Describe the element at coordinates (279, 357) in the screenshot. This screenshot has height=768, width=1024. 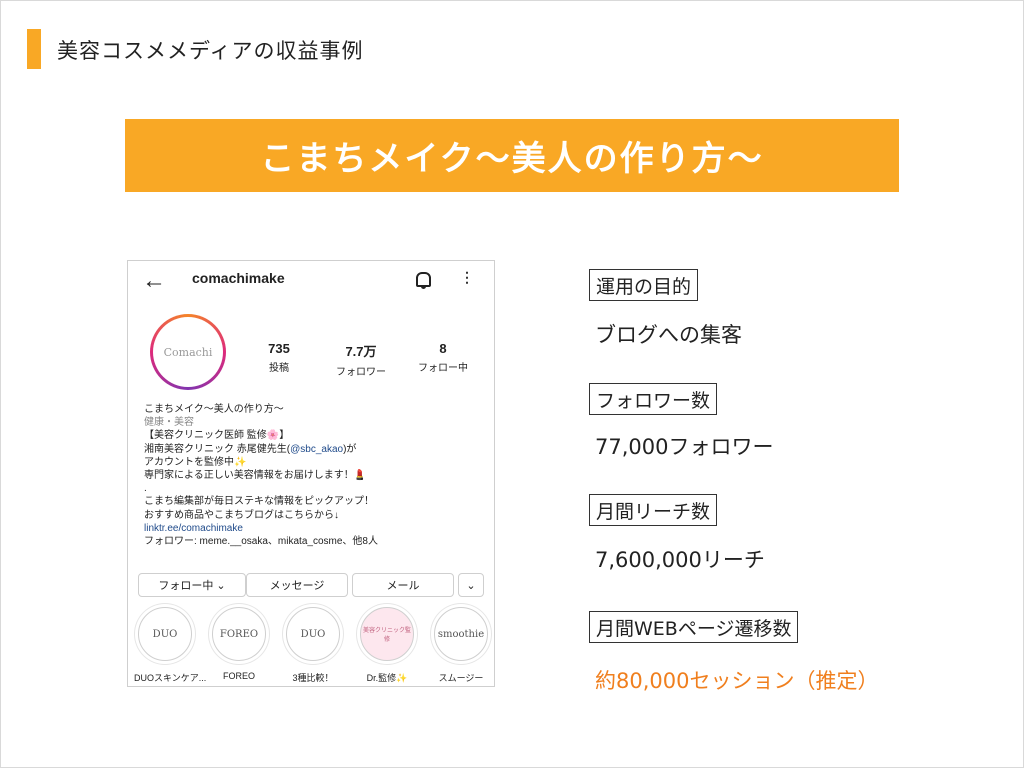
I see `stat-posts: 735 投稿` at that location.